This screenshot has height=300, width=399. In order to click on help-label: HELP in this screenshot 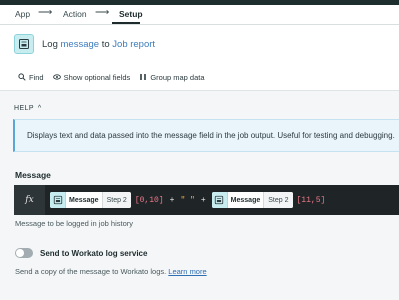, I will do `click(24, 108)`.